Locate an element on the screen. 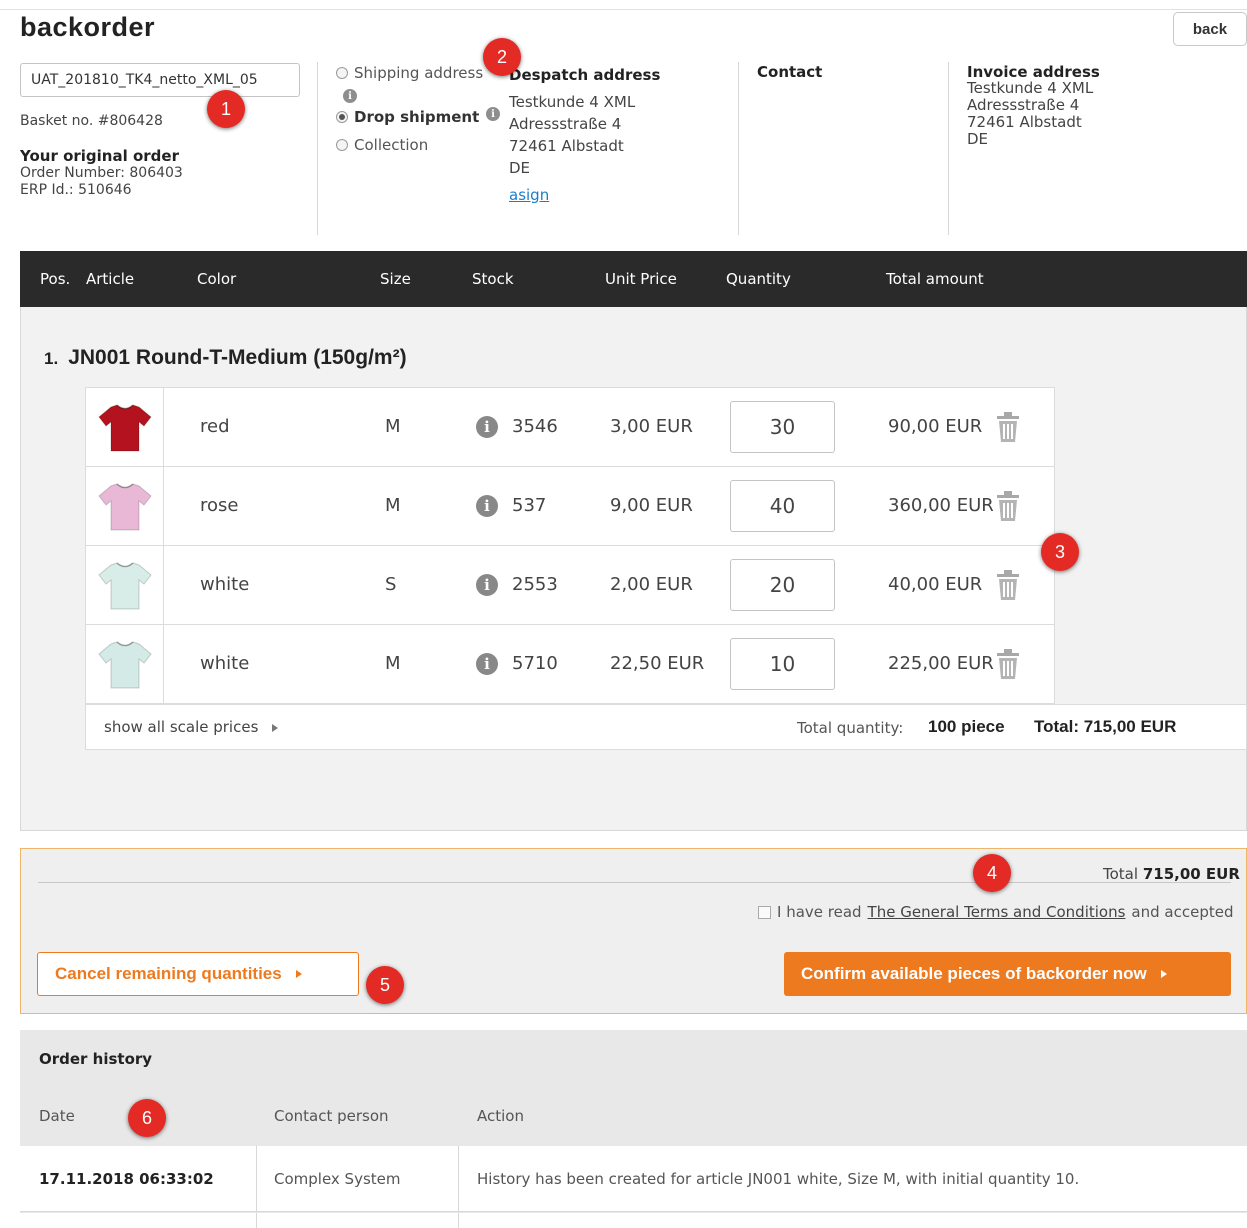 The height and width of the screenshot is (1228, 1247). column-header-stock: Stock is located at coordinates (493, 279).